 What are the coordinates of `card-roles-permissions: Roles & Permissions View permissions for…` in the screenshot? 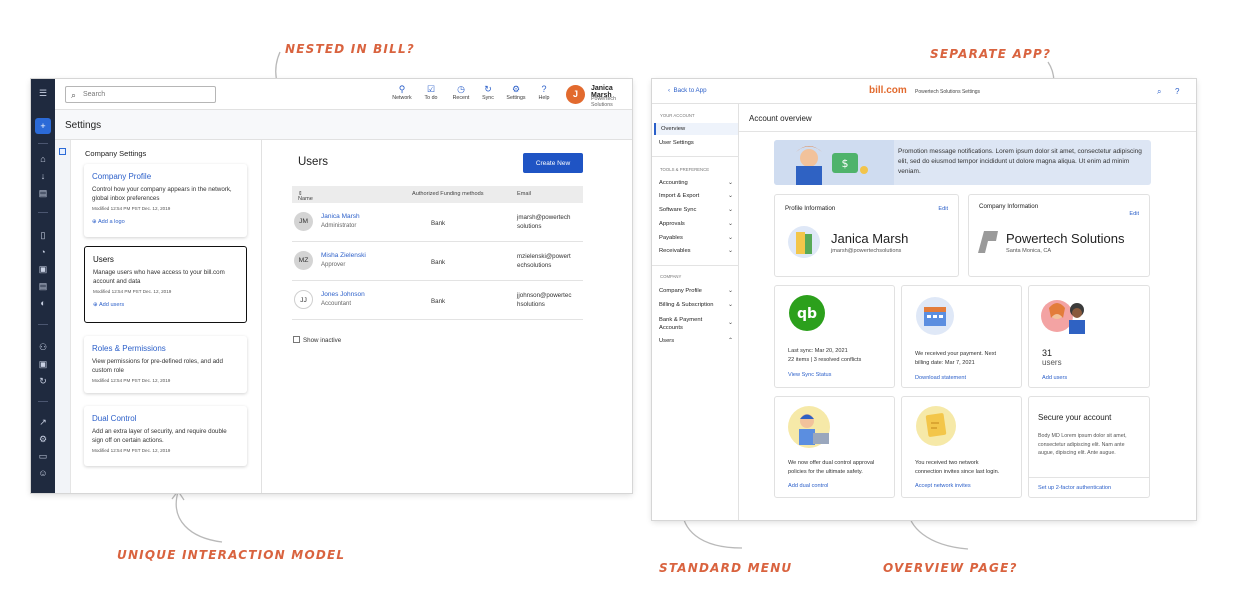 It's located at (165, 364).